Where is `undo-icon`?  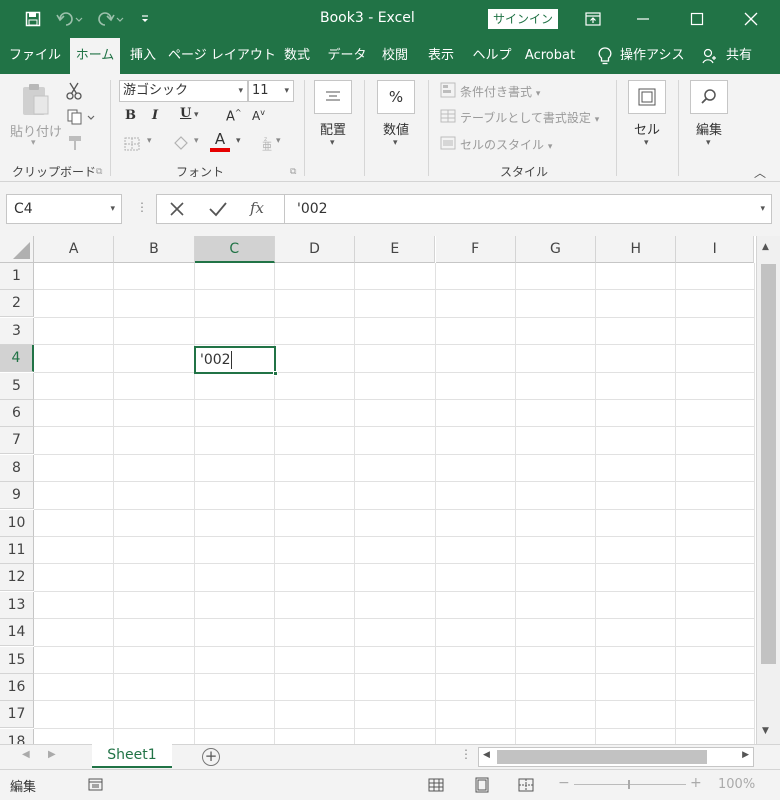 undo-icon is located at coordinates (71, 19).